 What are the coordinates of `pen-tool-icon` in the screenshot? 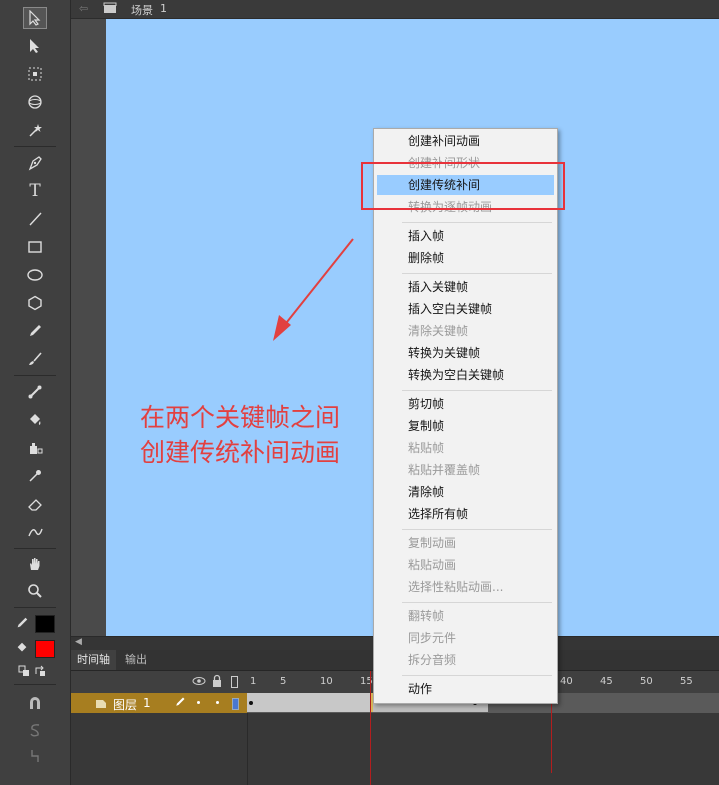 It's located at (35, 163).